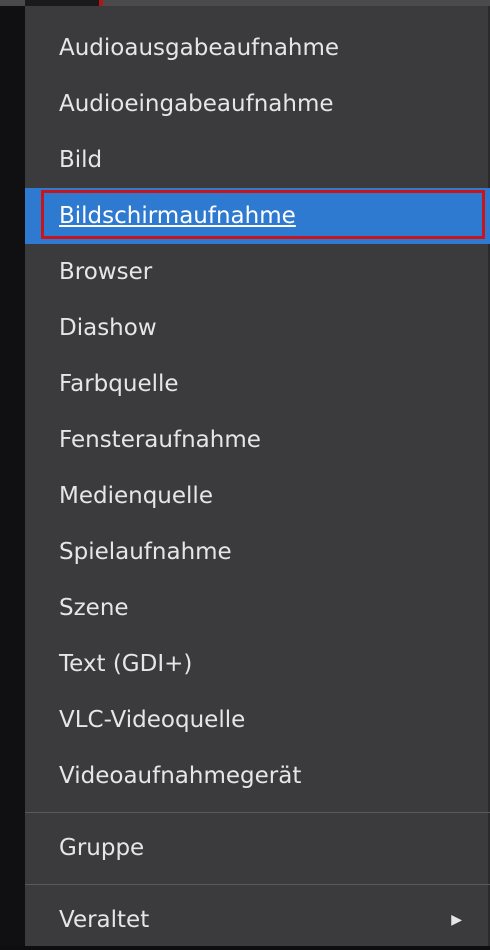  I want to click on menu-item-label: Veraltet, so click(104, 920).